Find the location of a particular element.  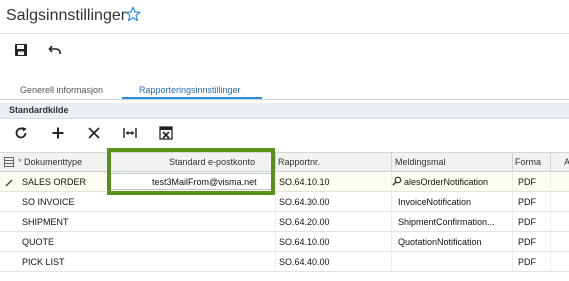

table-row: PICK LIST SO.64.40.00 PDF is located at coordinates (284, 262).